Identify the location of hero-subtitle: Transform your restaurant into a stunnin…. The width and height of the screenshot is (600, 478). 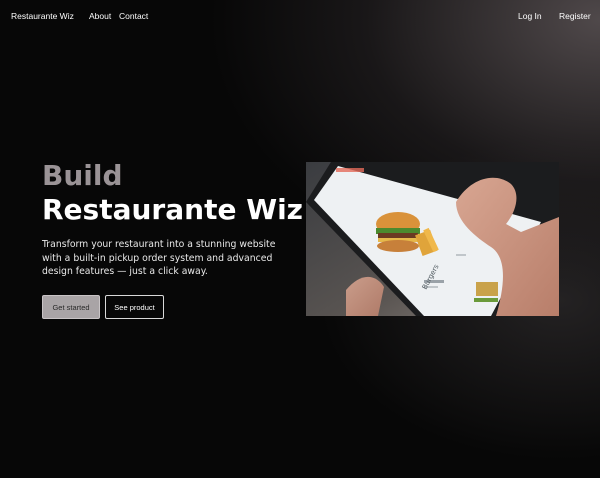
(159, 258).